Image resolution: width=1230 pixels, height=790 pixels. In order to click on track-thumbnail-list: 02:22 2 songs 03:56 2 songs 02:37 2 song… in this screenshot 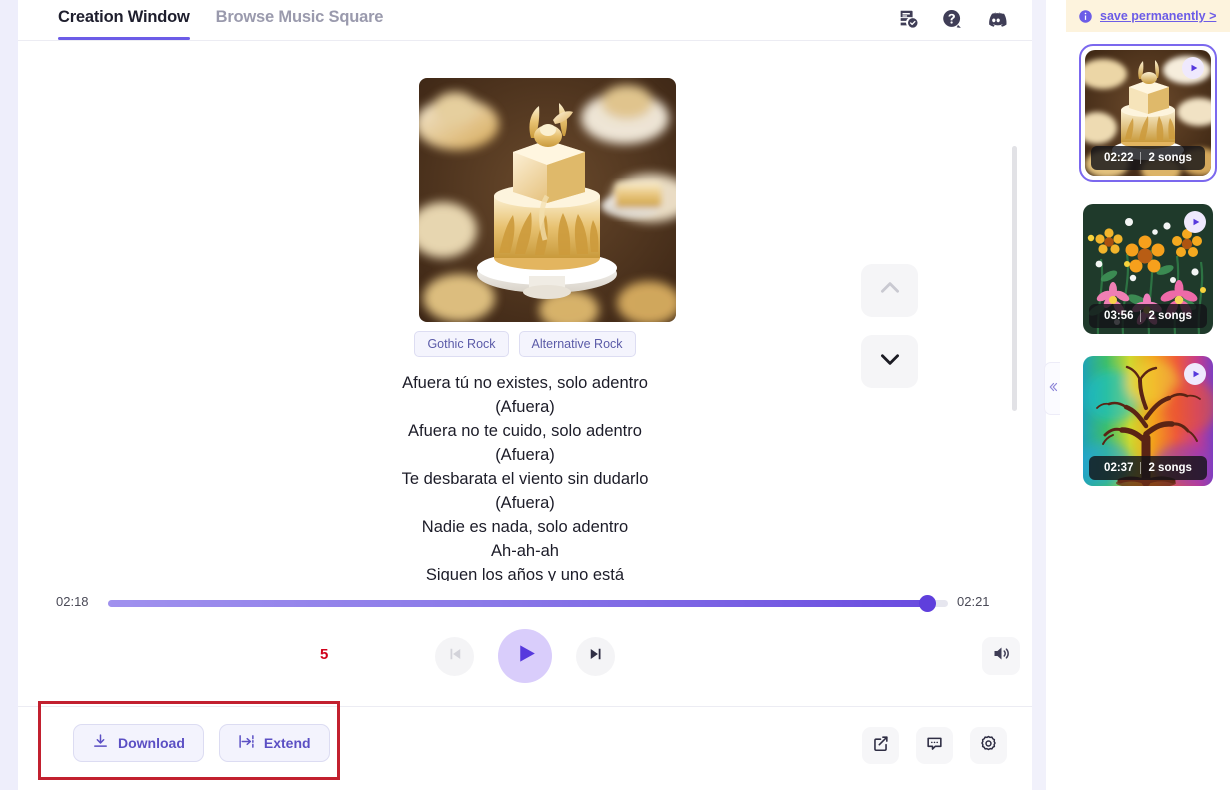, I will do `click(1148, 276)`.